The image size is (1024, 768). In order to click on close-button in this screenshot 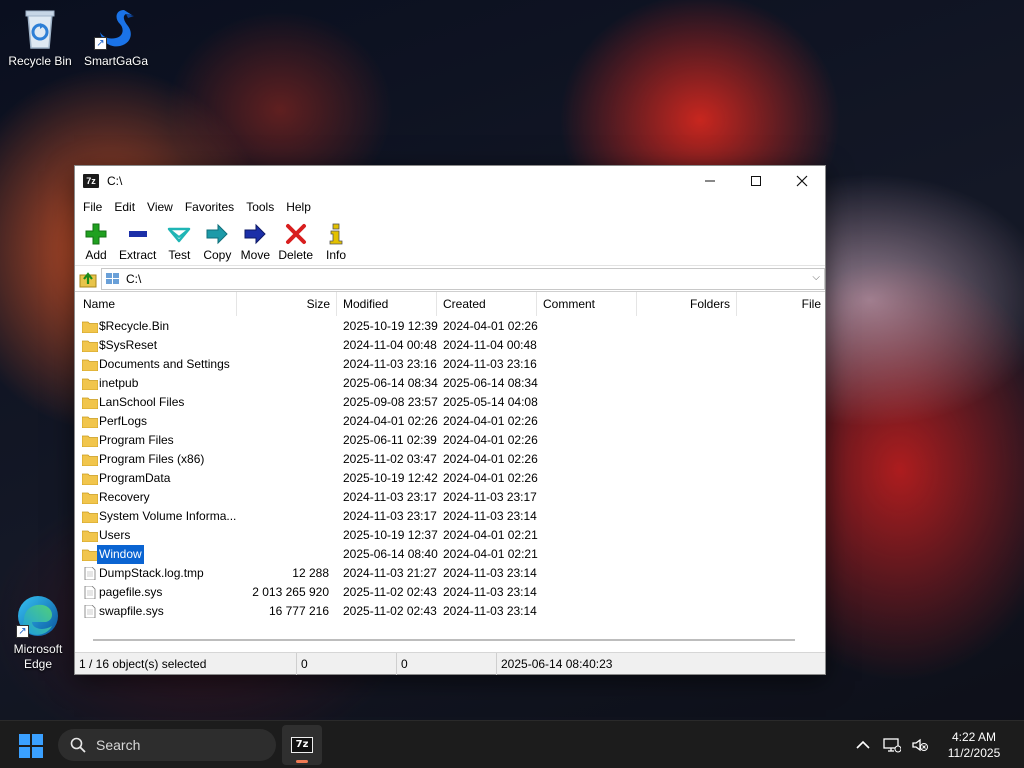, I will do `click(802, 181)`.